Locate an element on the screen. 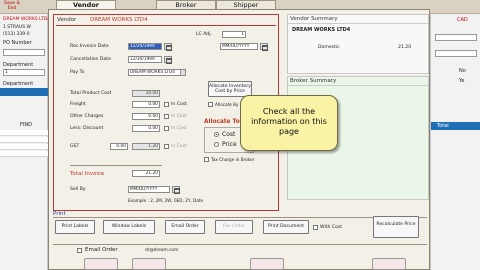 Image resolution: width=480 pixels, height=270 pixels. tab-label: Shipper is located at coordinates (246, 5).